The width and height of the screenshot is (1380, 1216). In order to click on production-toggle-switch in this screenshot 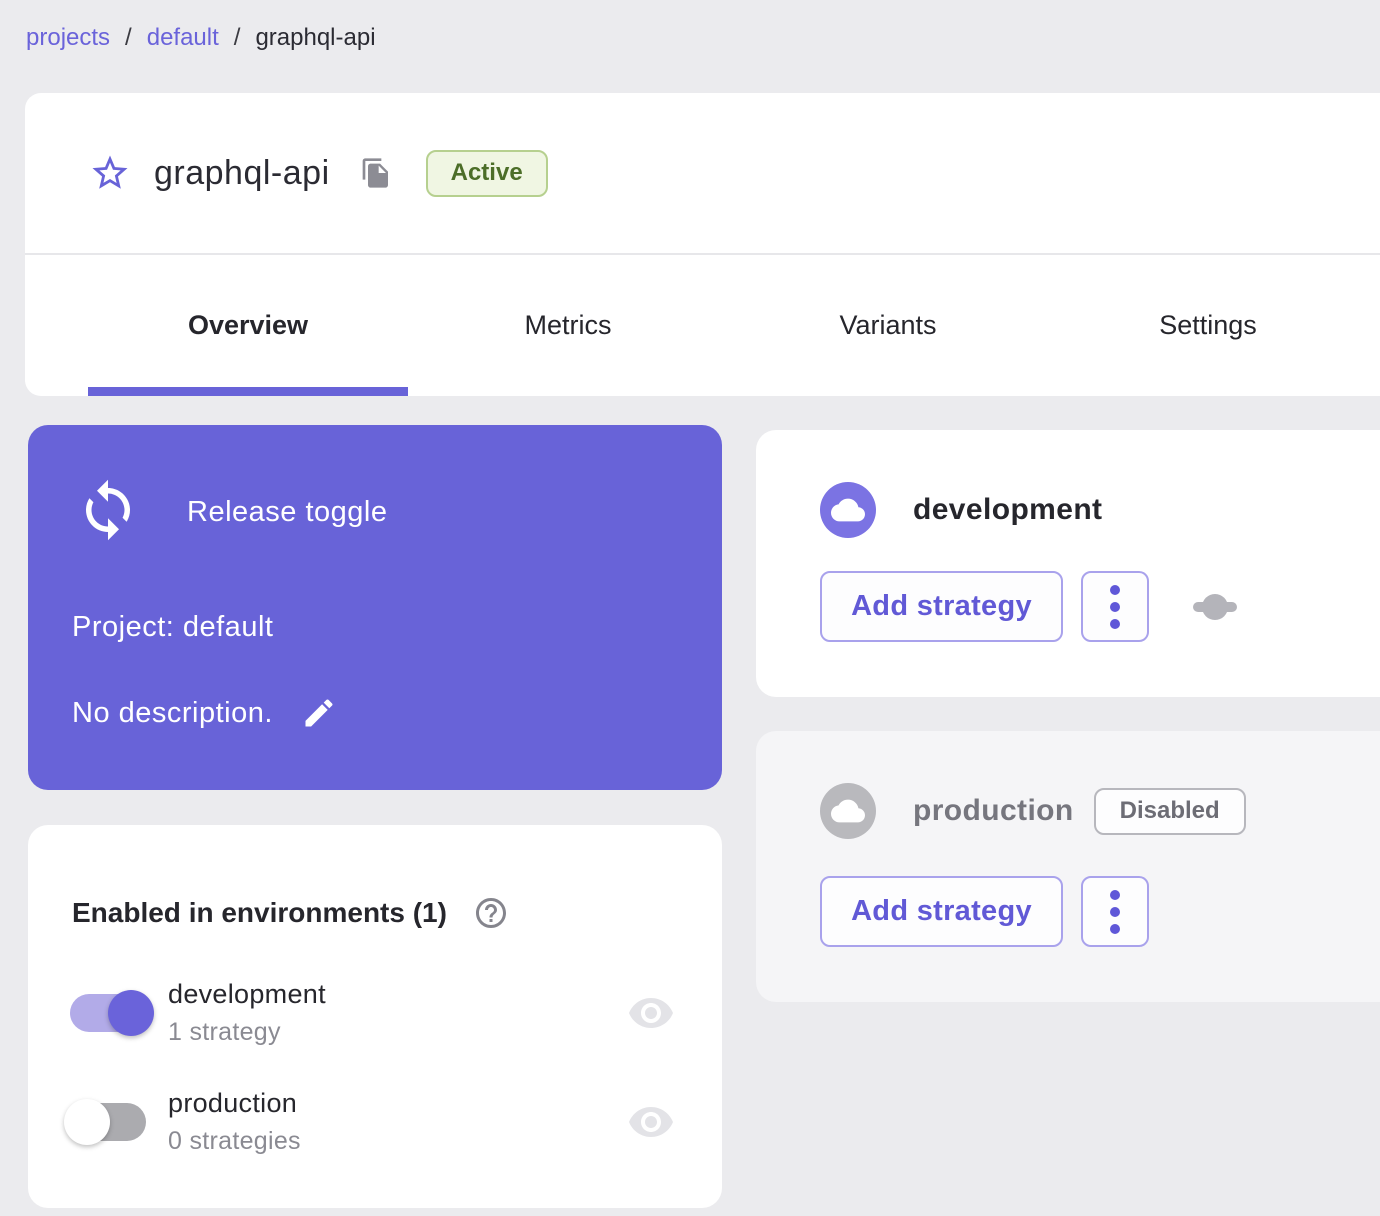, I will do `click(107, 1122)`.